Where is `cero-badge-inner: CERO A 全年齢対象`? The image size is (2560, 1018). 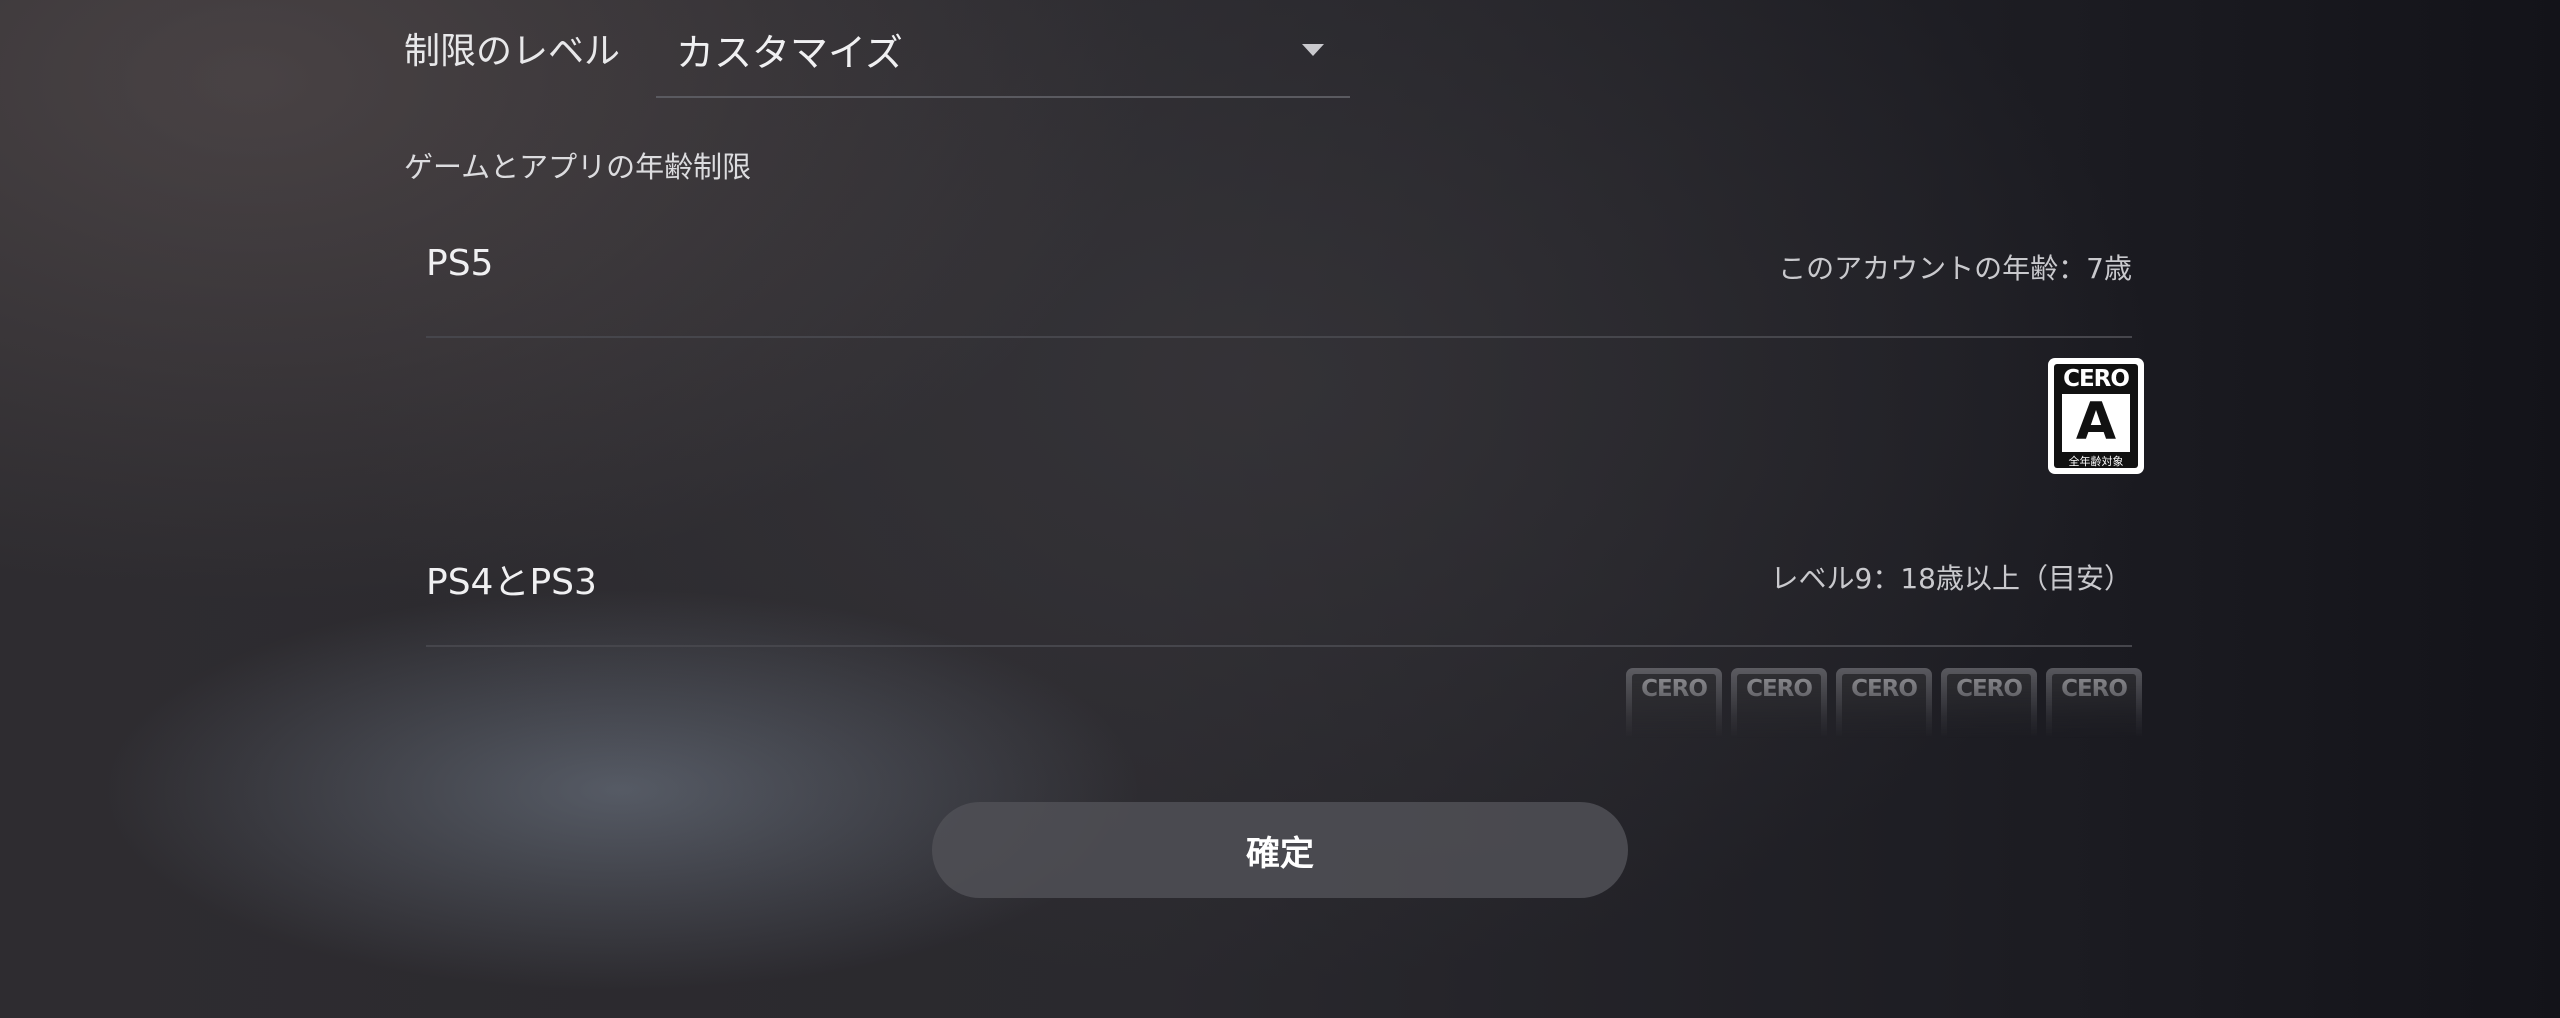 cero-badge-inner: CERO A 全年齢対象 is located at coordinates (2096, 416).